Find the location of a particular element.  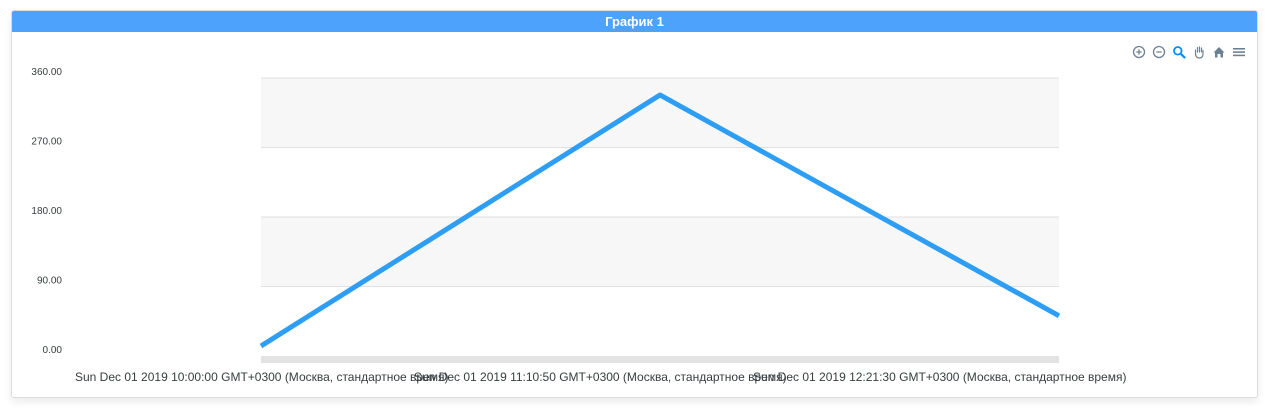

x-axis-bar is located at coordinates (660, 359).